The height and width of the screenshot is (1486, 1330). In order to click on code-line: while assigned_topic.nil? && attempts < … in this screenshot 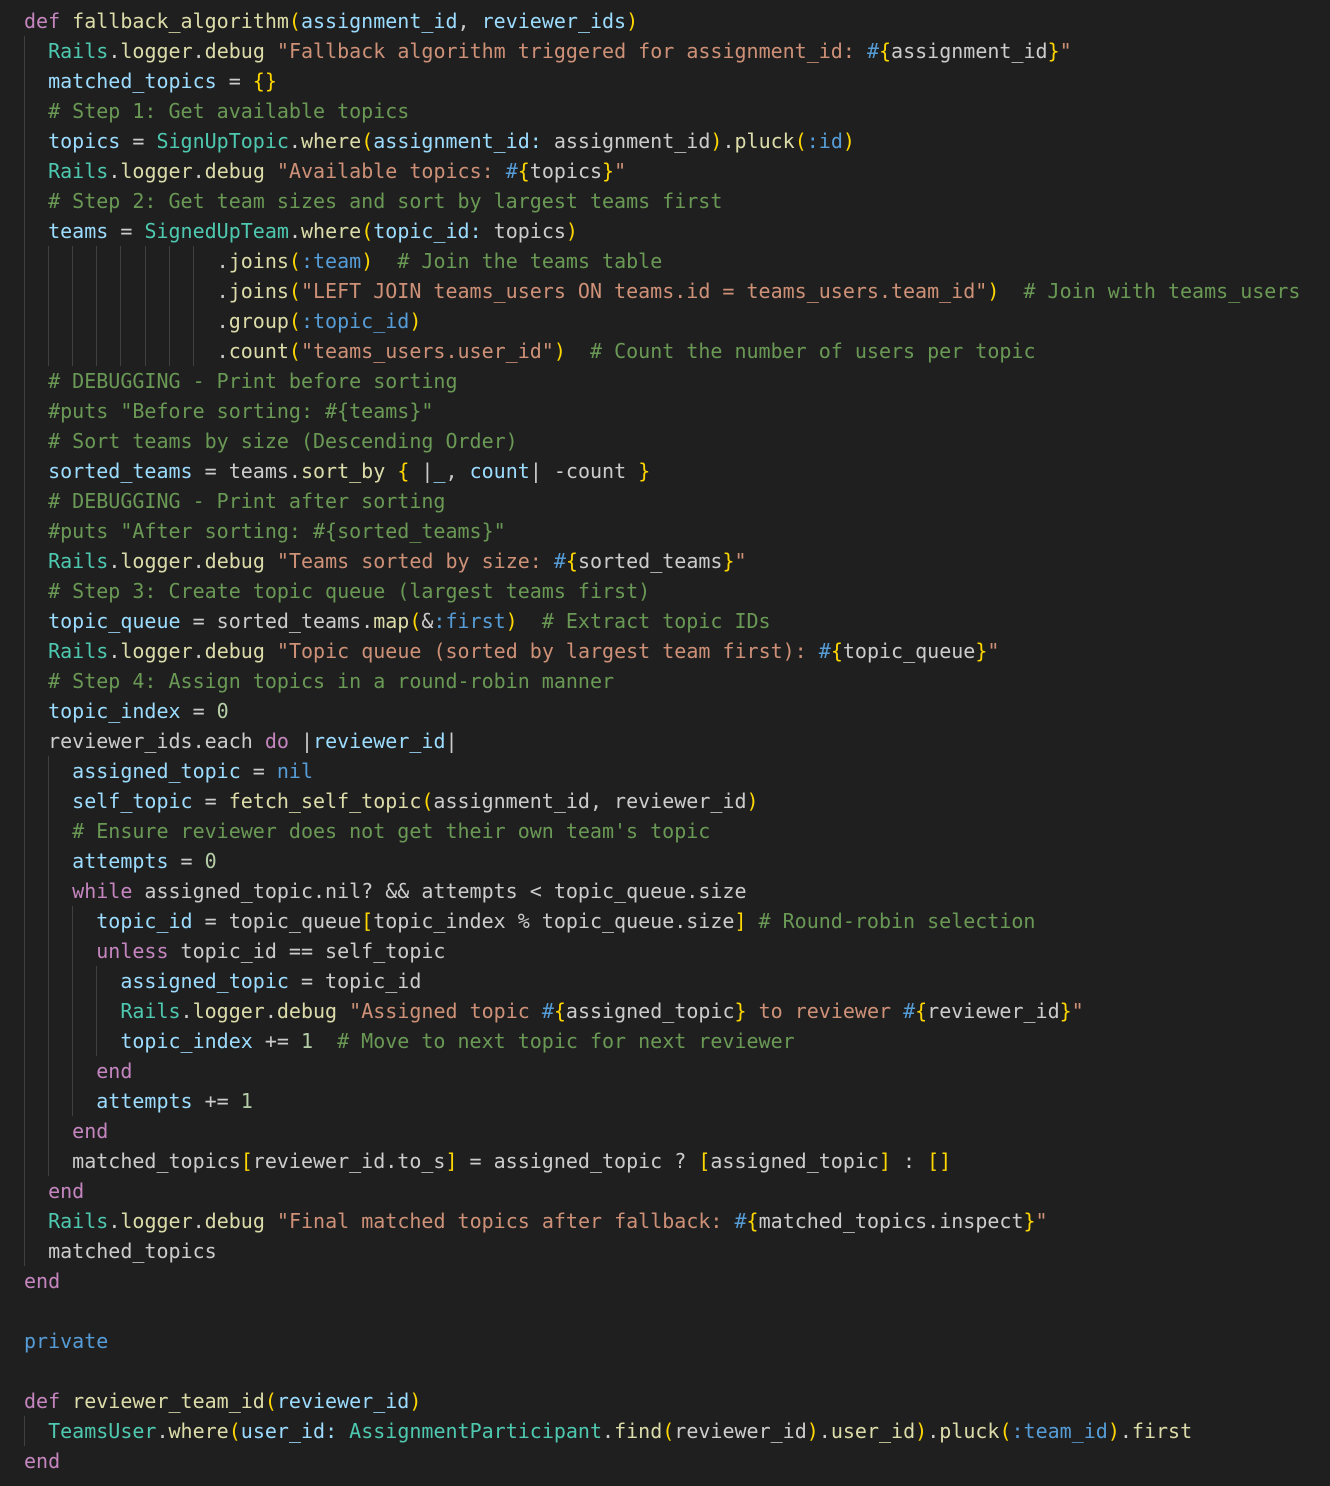, I will do `click(665, 891)`.